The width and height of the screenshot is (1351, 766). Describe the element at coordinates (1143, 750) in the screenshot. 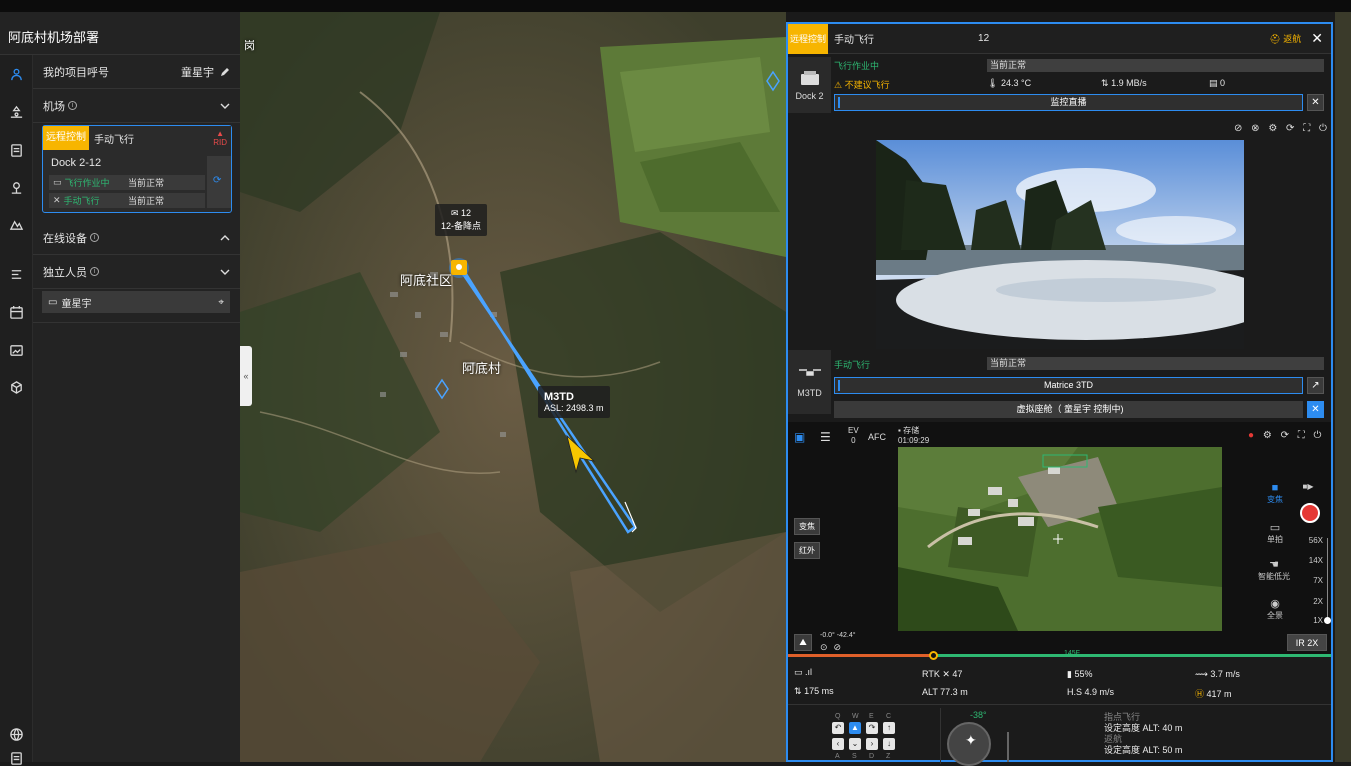

I see `return-home-alt: 设定高度 ALT: 50 m` at that location.